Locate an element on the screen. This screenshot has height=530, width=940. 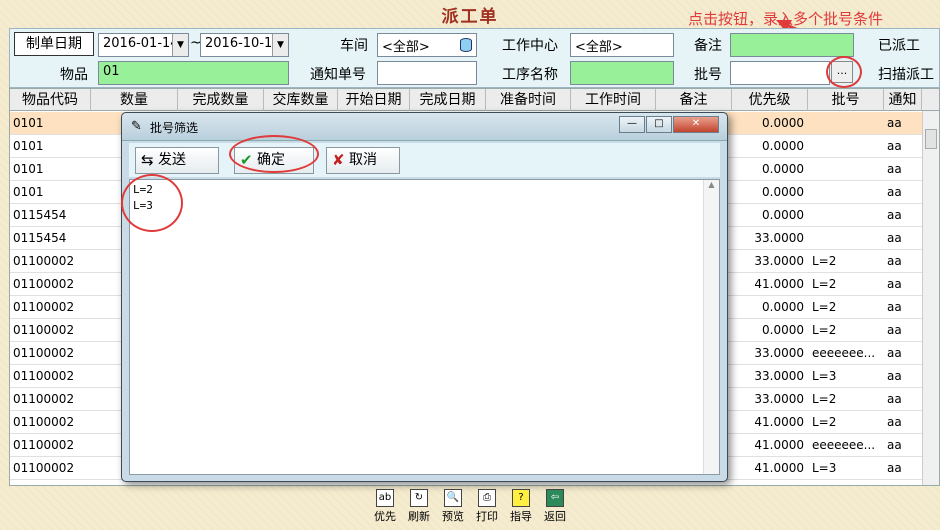
workcenter-field: <全部> is located at coordinates (622, 45).